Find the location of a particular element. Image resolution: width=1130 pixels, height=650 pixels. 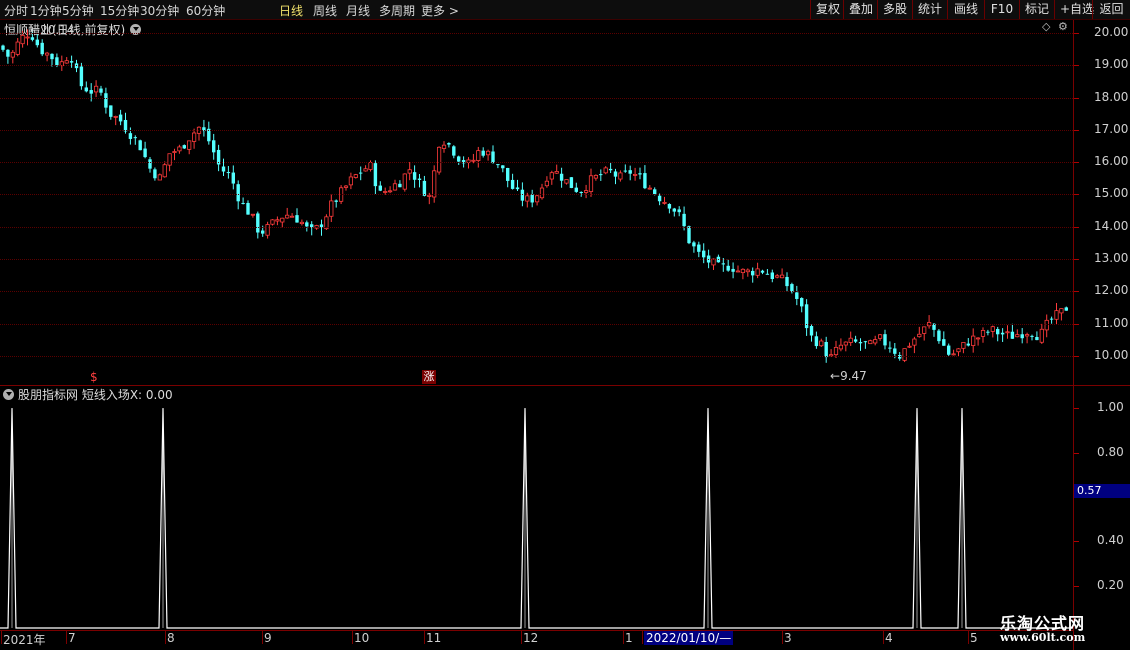

price-tick-label: 20.00 is located at coordinates (1111, 31).